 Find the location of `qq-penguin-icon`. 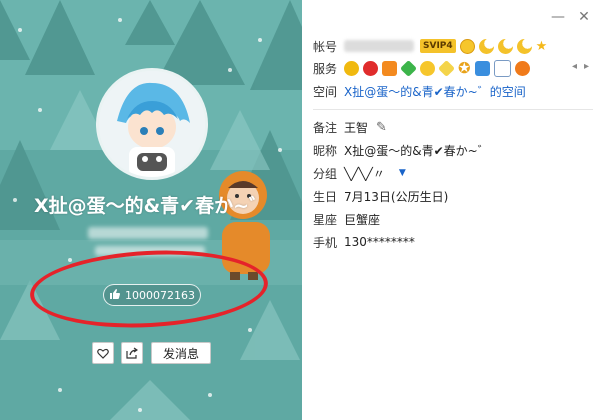

qq-penguin-icon is located at coordinates (351, 68).